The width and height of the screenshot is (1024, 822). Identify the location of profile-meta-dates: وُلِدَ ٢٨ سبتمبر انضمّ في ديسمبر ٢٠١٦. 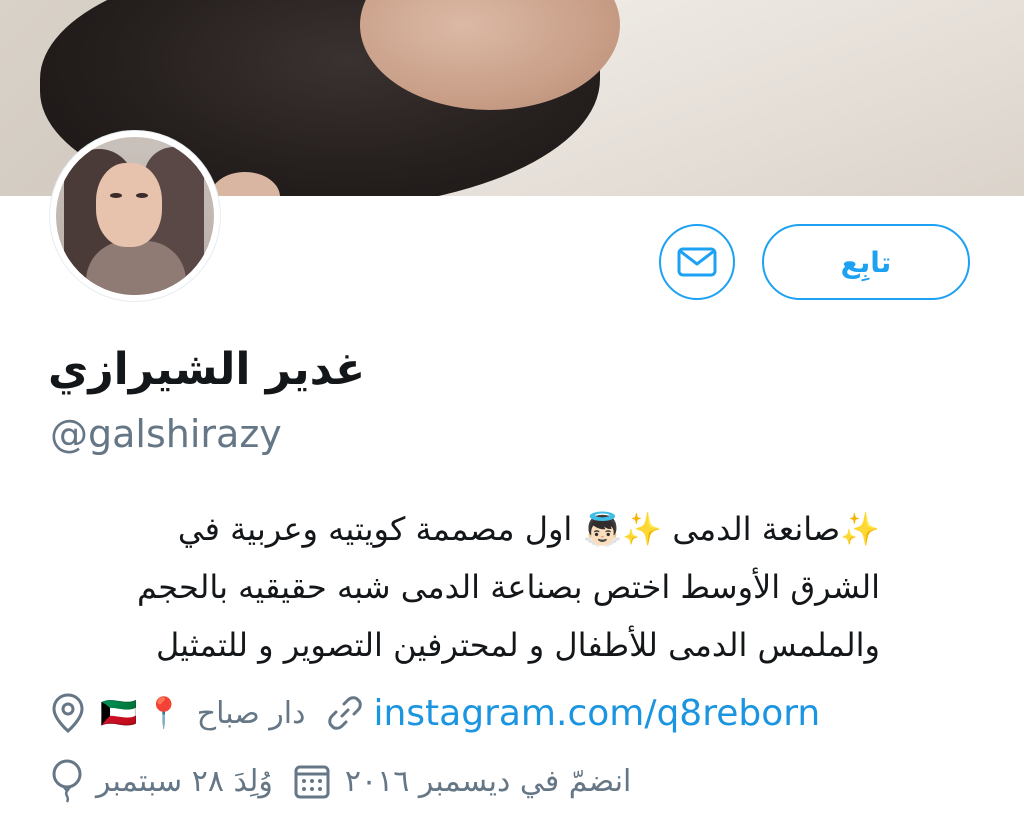
(400, 781).